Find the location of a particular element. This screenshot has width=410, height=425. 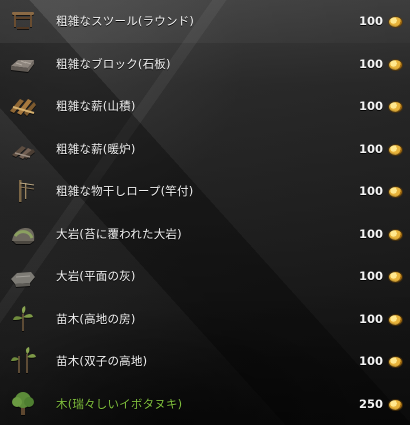

shop-row-fireplace-firewood: 粗雑な薪(暖炉) 100 is located at coordinates (205, 149).